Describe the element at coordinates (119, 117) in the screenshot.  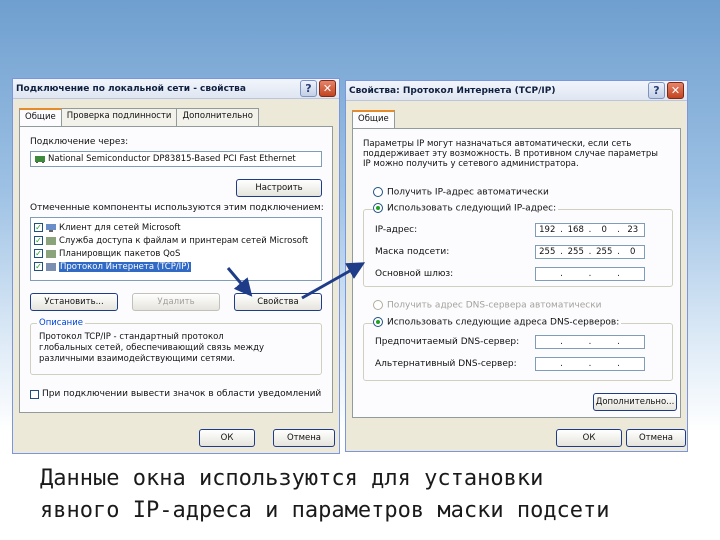
I see `tab-authentication: Проверка подлинности` at that location.